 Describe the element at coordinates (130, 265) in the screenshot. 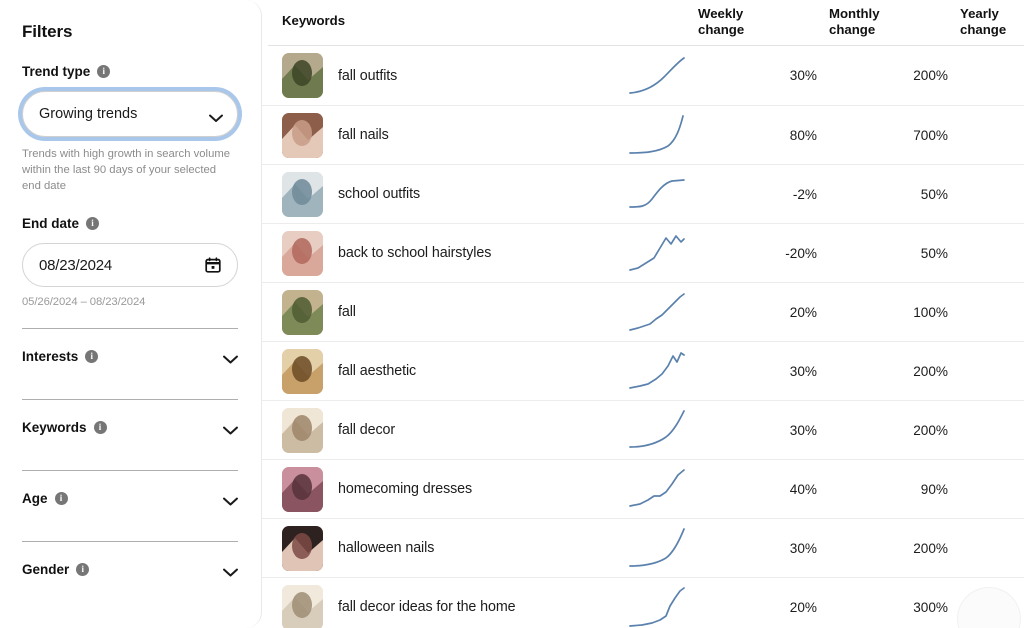

I see `end-date-input: 08/23/2024` at that location.